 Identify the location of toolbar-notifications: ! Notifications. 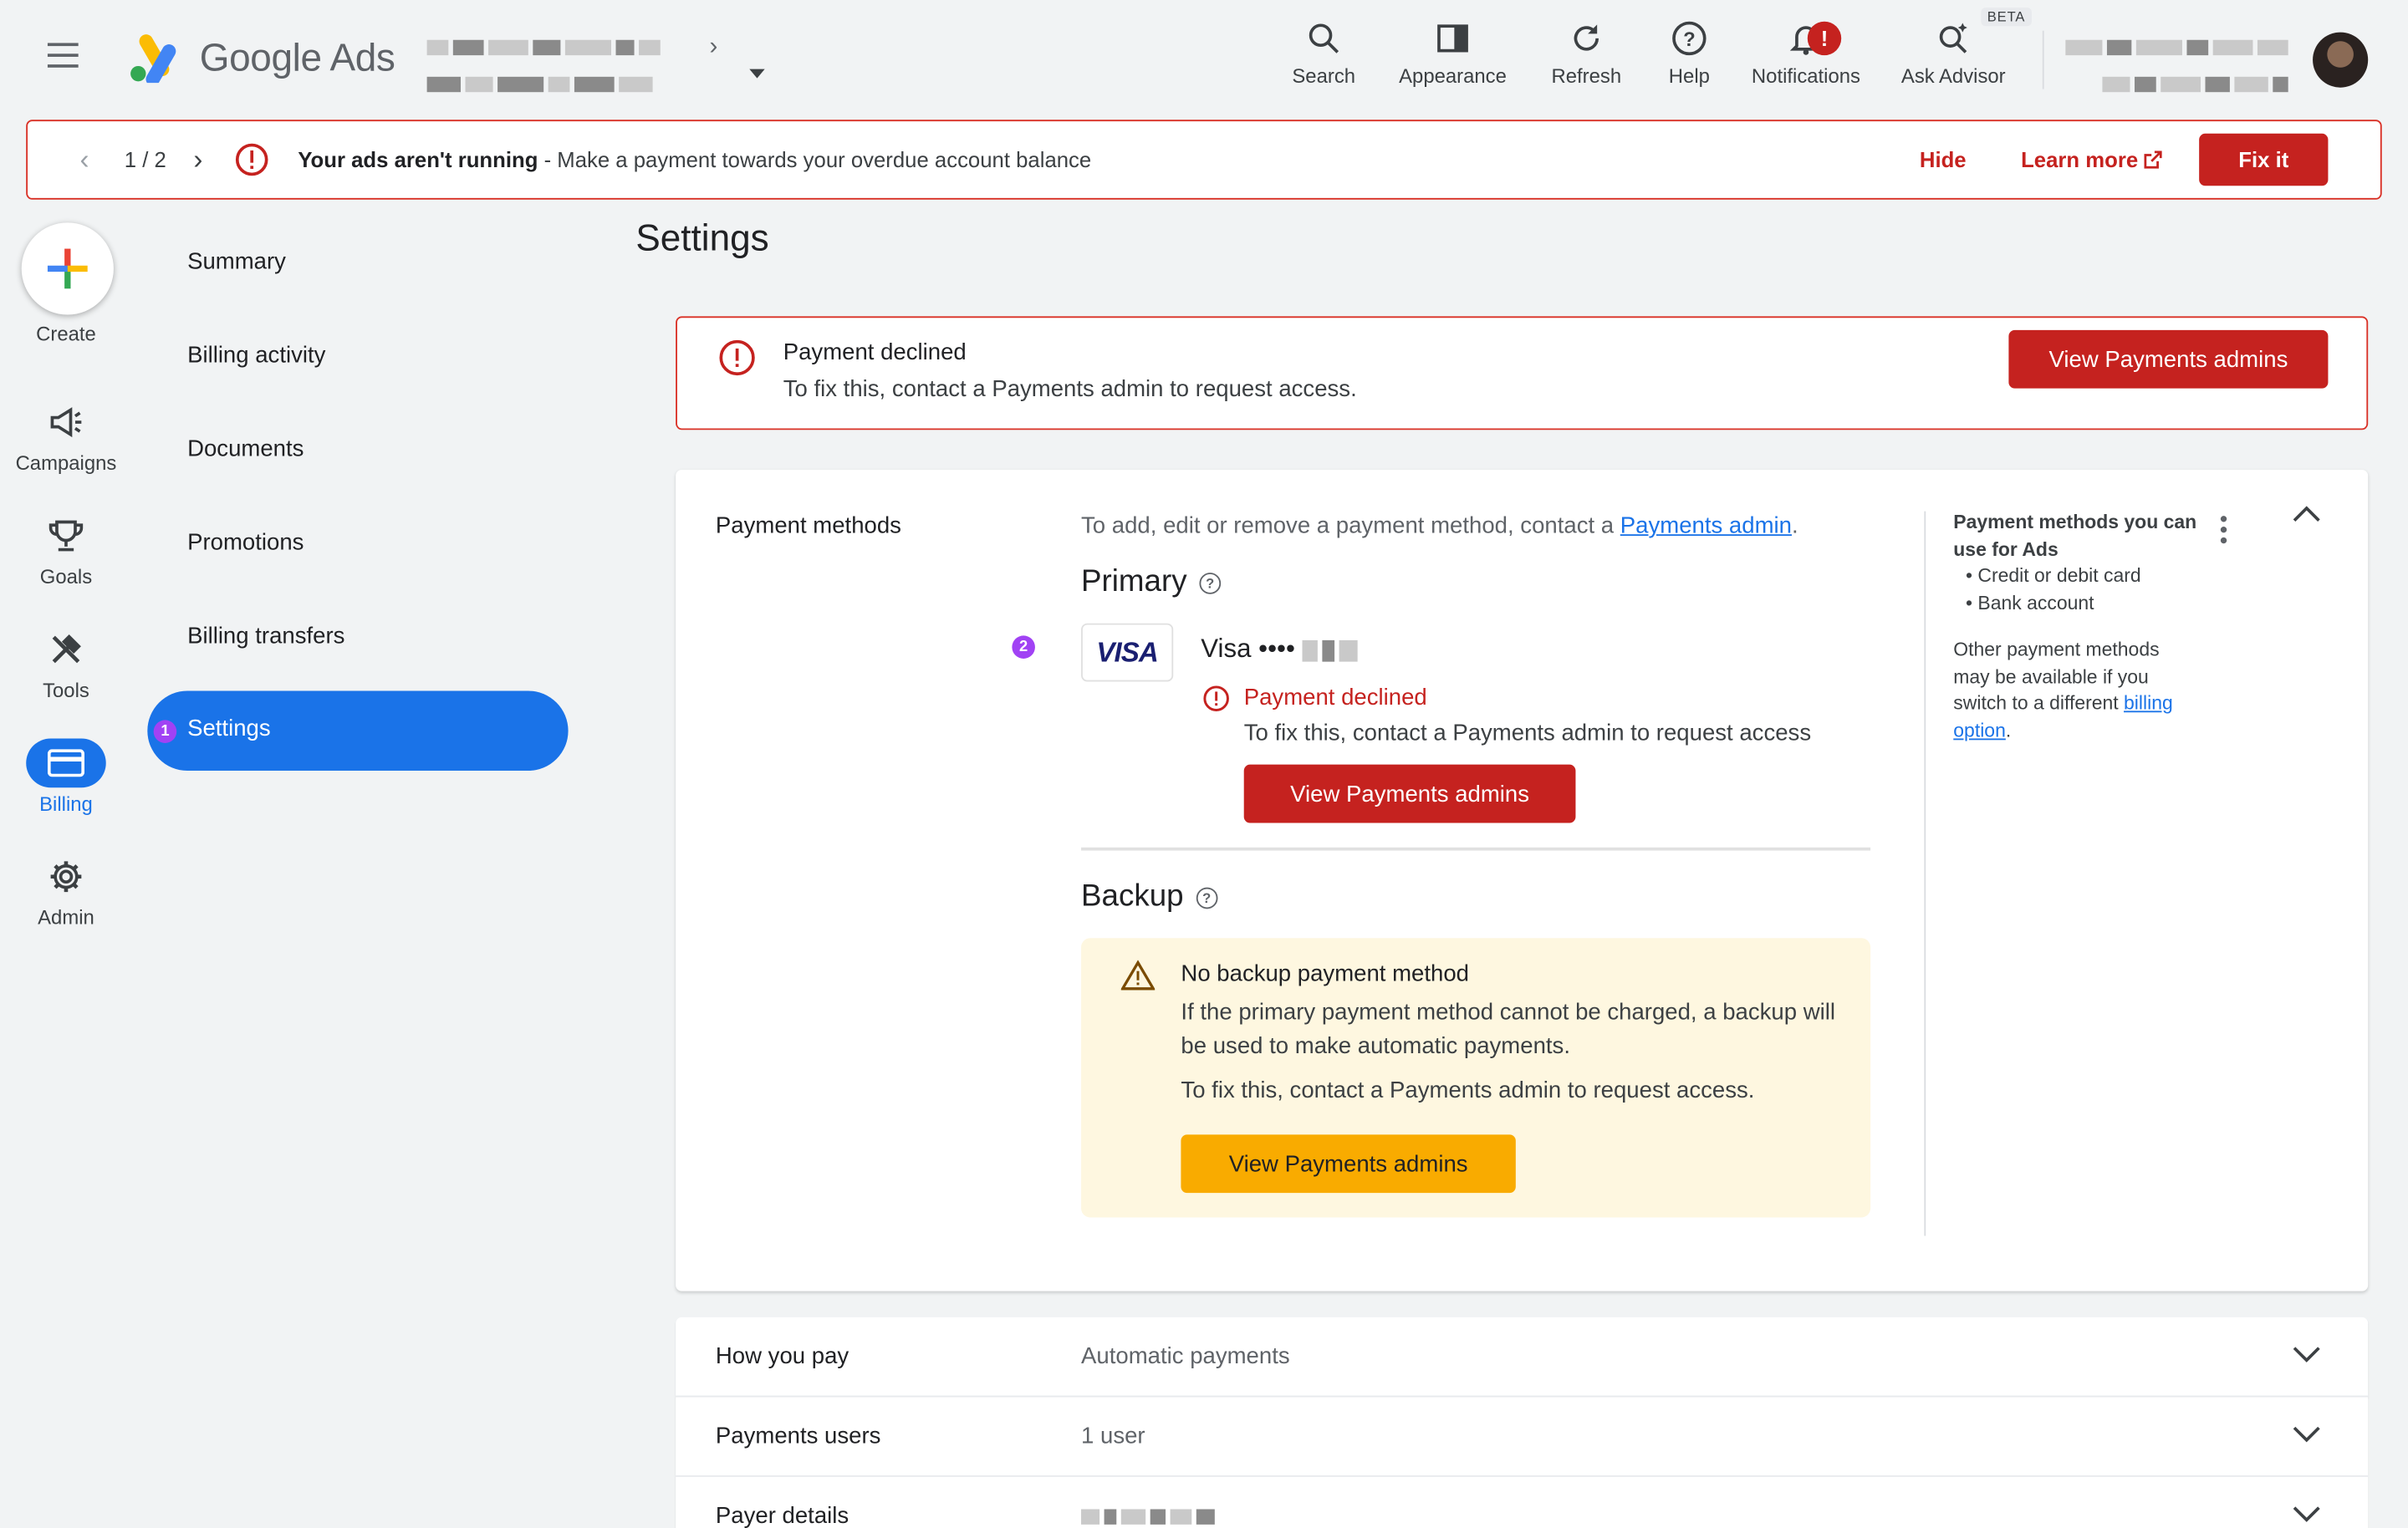
(1806, 51).